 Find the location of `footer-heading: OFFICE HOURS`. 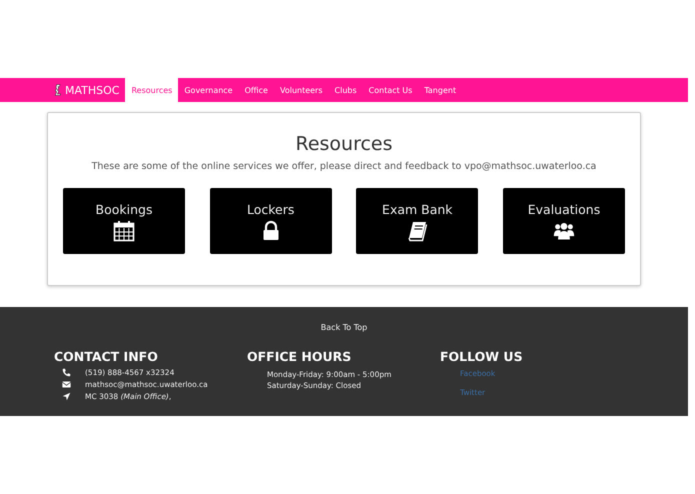

footer-heading: OFFICE HOURS is located at coordinates (299, 356).